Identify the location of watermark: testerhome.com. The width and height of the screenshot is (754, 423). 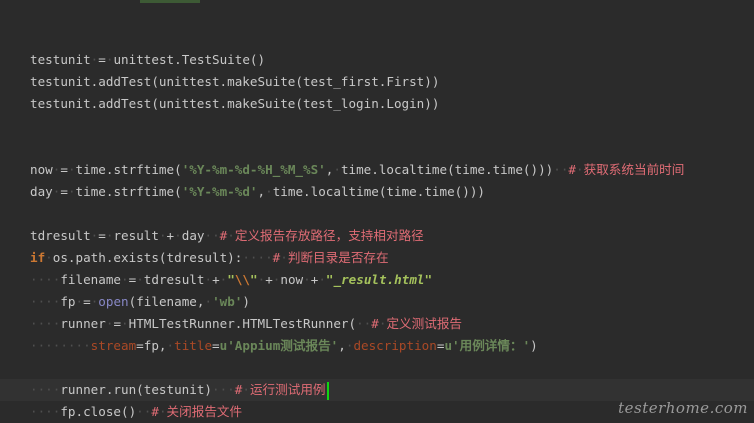
(683, 408).